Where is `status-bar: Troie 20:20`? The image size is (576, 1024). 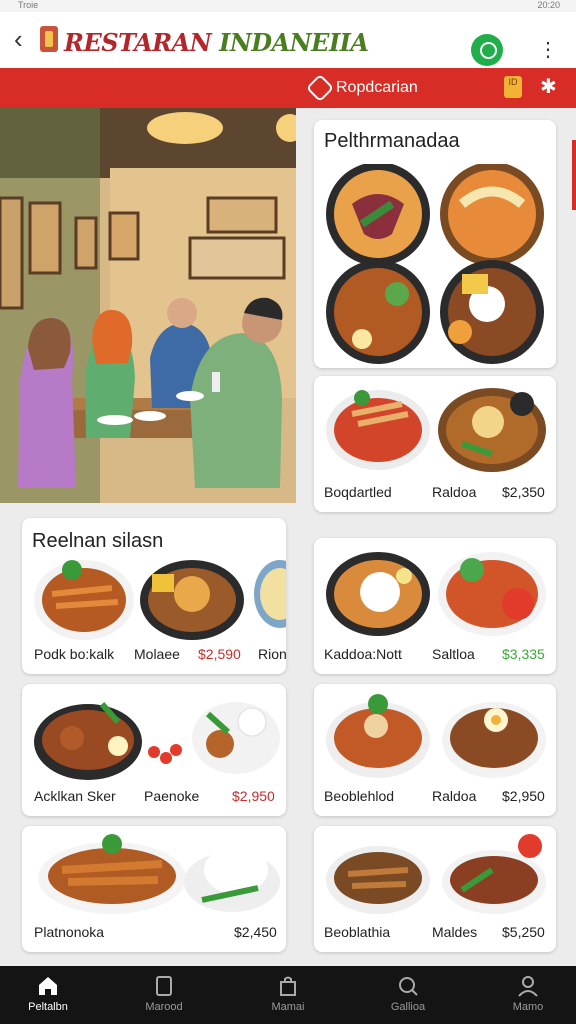
status-bar: Troie 20:20 is located at coordinates (288, 6).